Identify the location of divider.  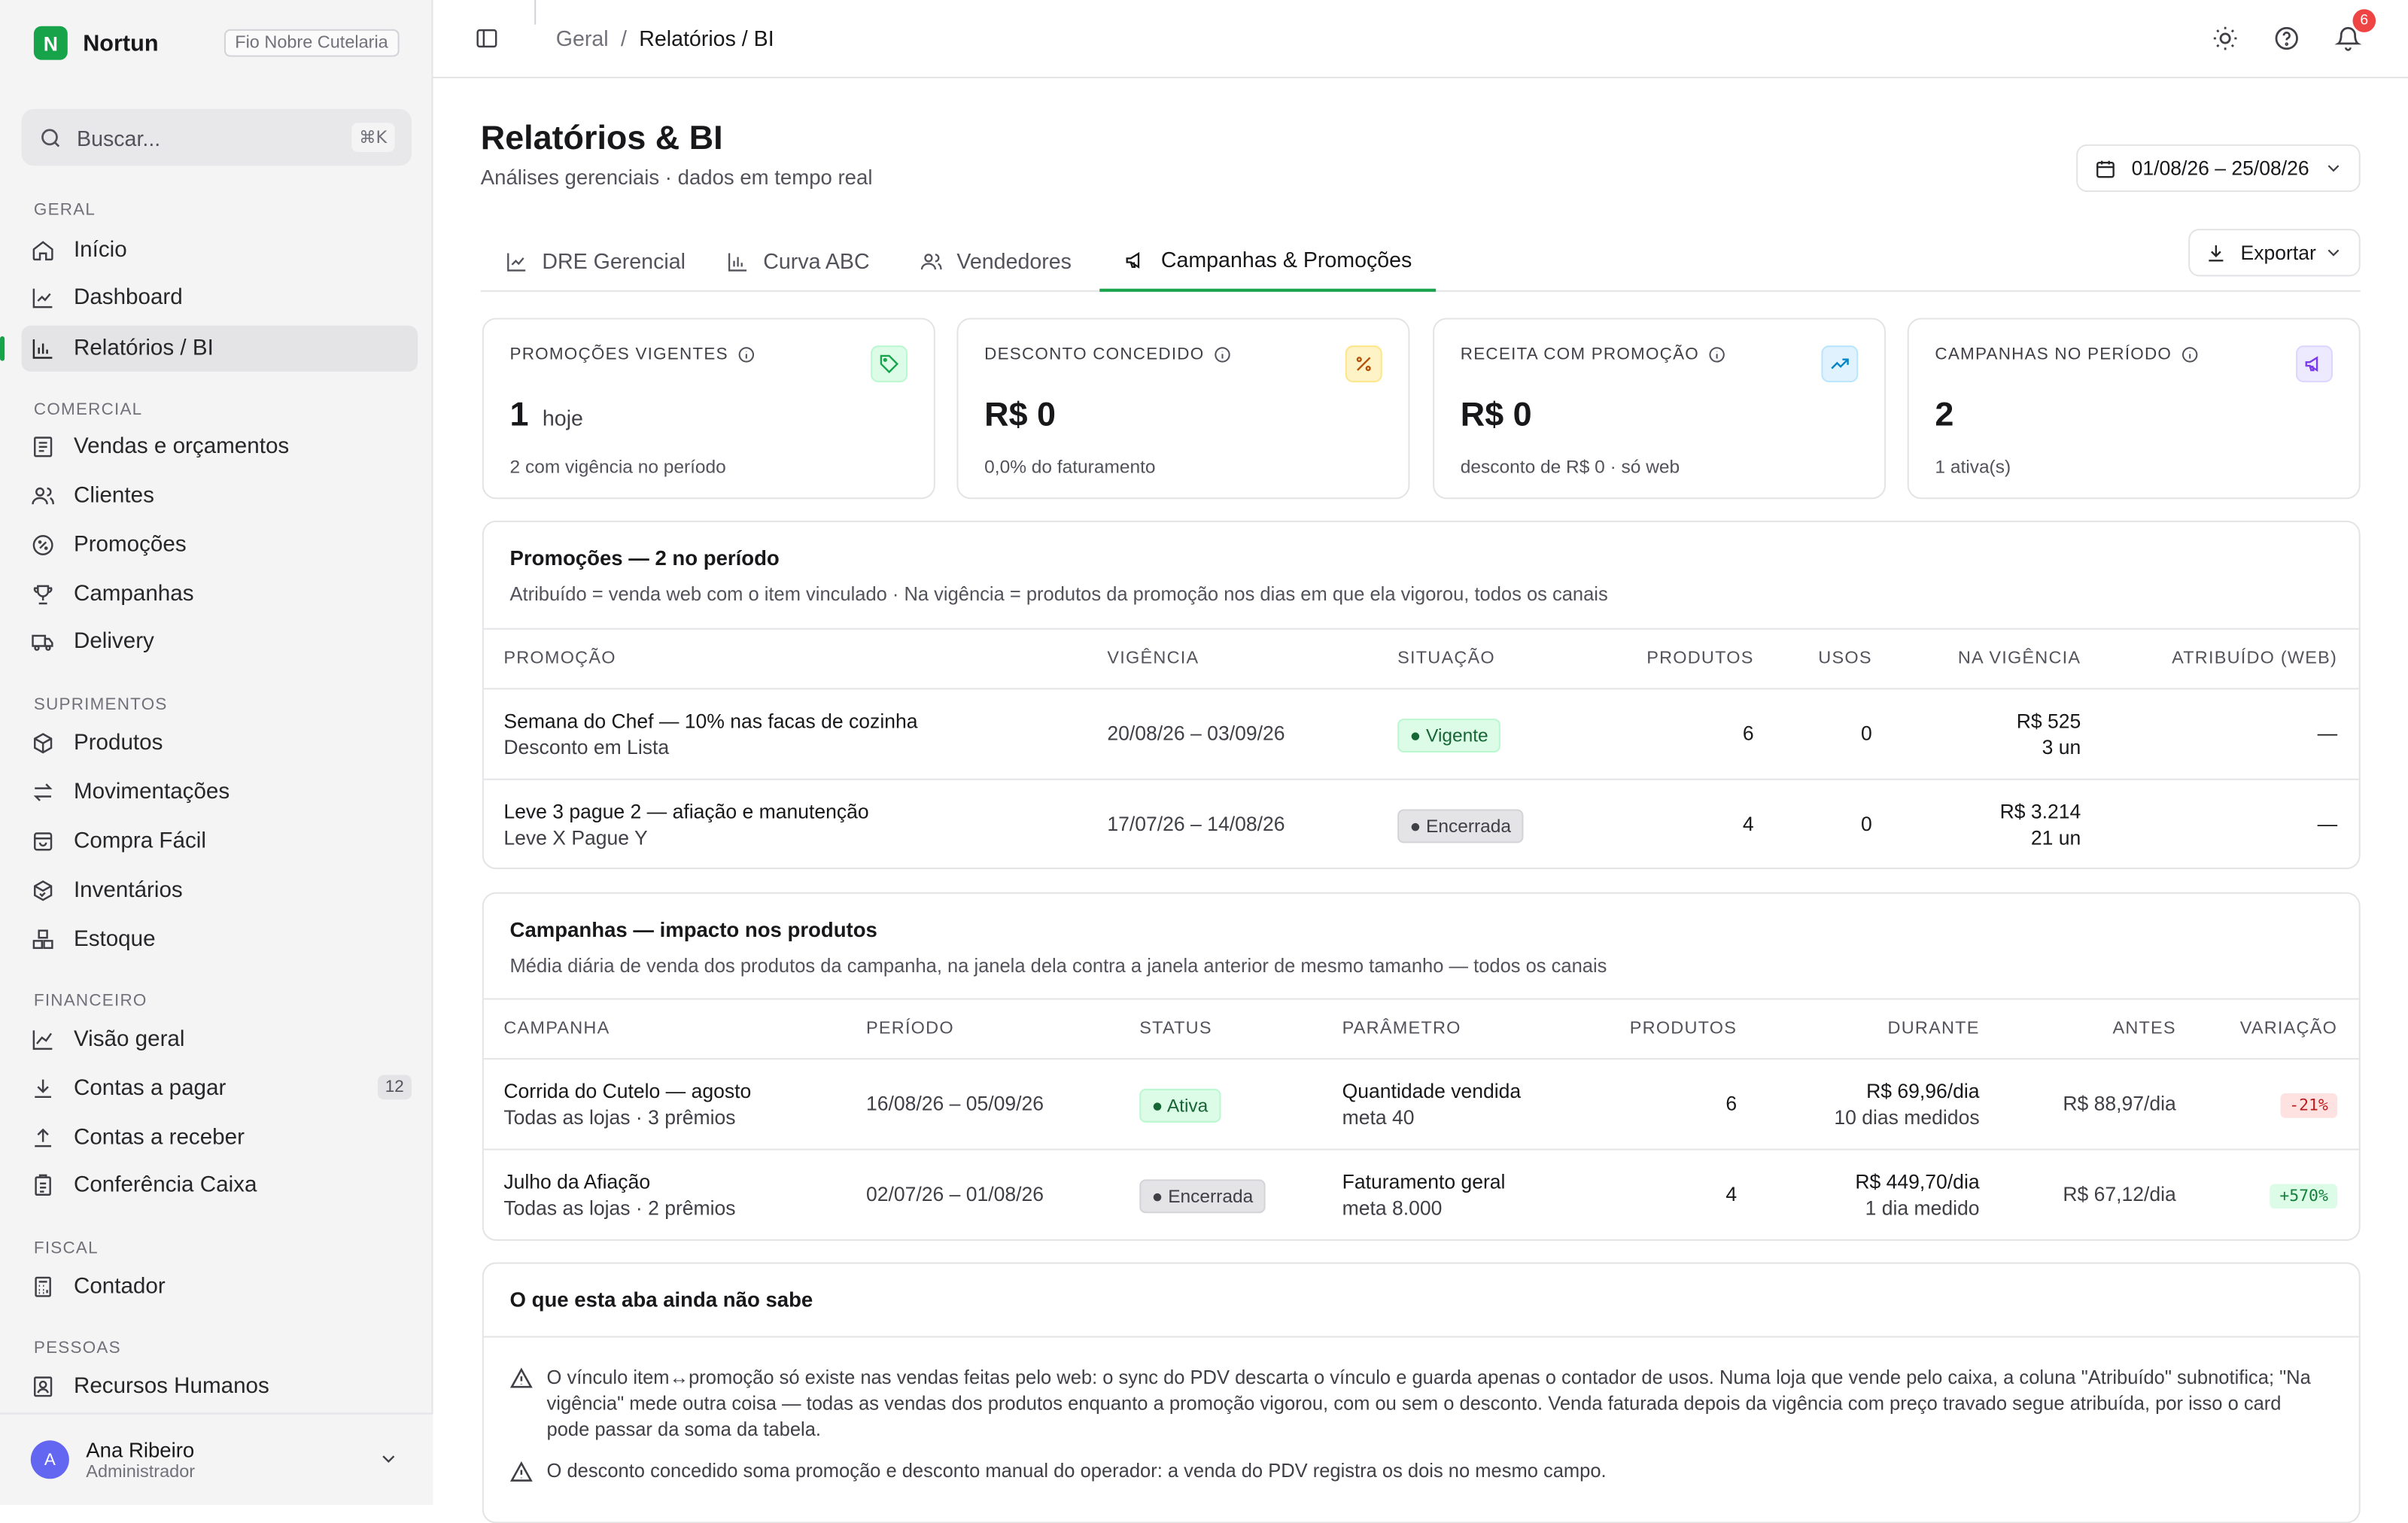
(1421, 1337).